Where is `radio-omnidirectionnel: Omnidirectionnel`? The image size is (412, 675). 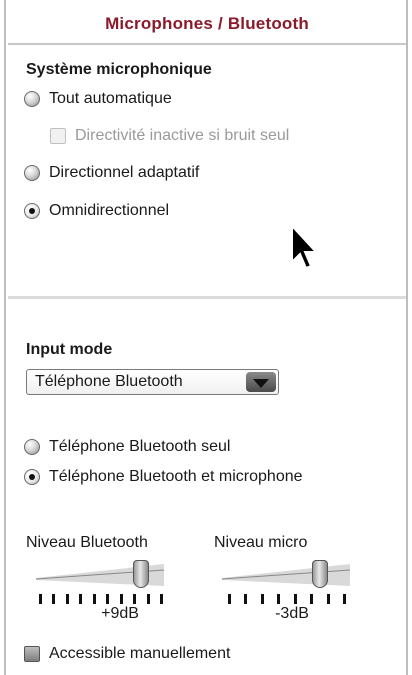
radio-omnidirectionnel: Omnidirectionnel is located at coordinates (96, 211).